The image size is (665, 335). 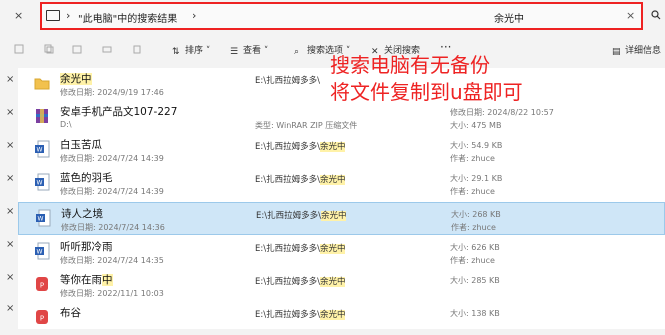 What do you see at coordinates (18, 15) in the screenshot?
I see `close-tab-button: ×` at bounding box center [18, 15].